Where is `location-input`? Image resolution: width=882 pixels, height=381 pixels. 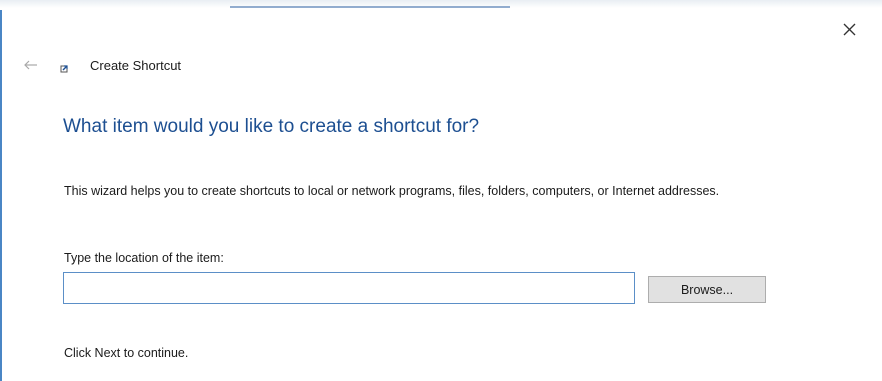 location-input is located at coordinates (349, 288).